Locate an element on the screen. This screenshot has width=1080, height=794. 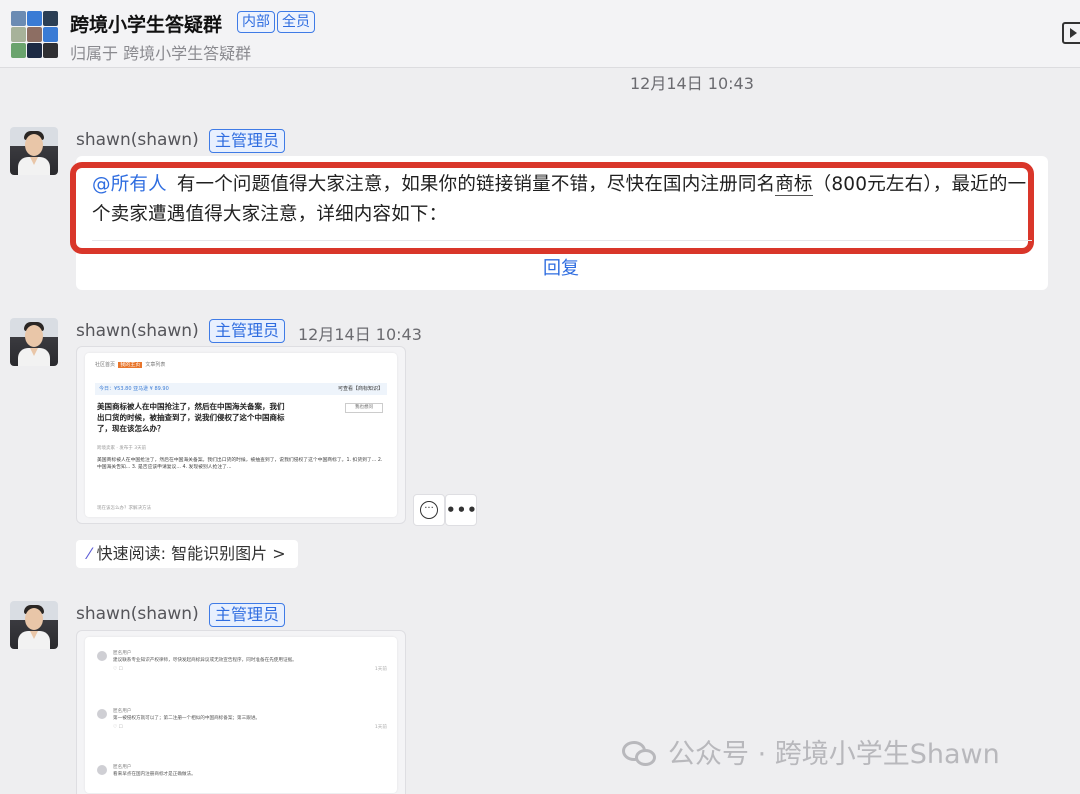
quick-read-button: ⁄ 快速阅读: 智能识别图片 > is located at coordinates (187, 554).